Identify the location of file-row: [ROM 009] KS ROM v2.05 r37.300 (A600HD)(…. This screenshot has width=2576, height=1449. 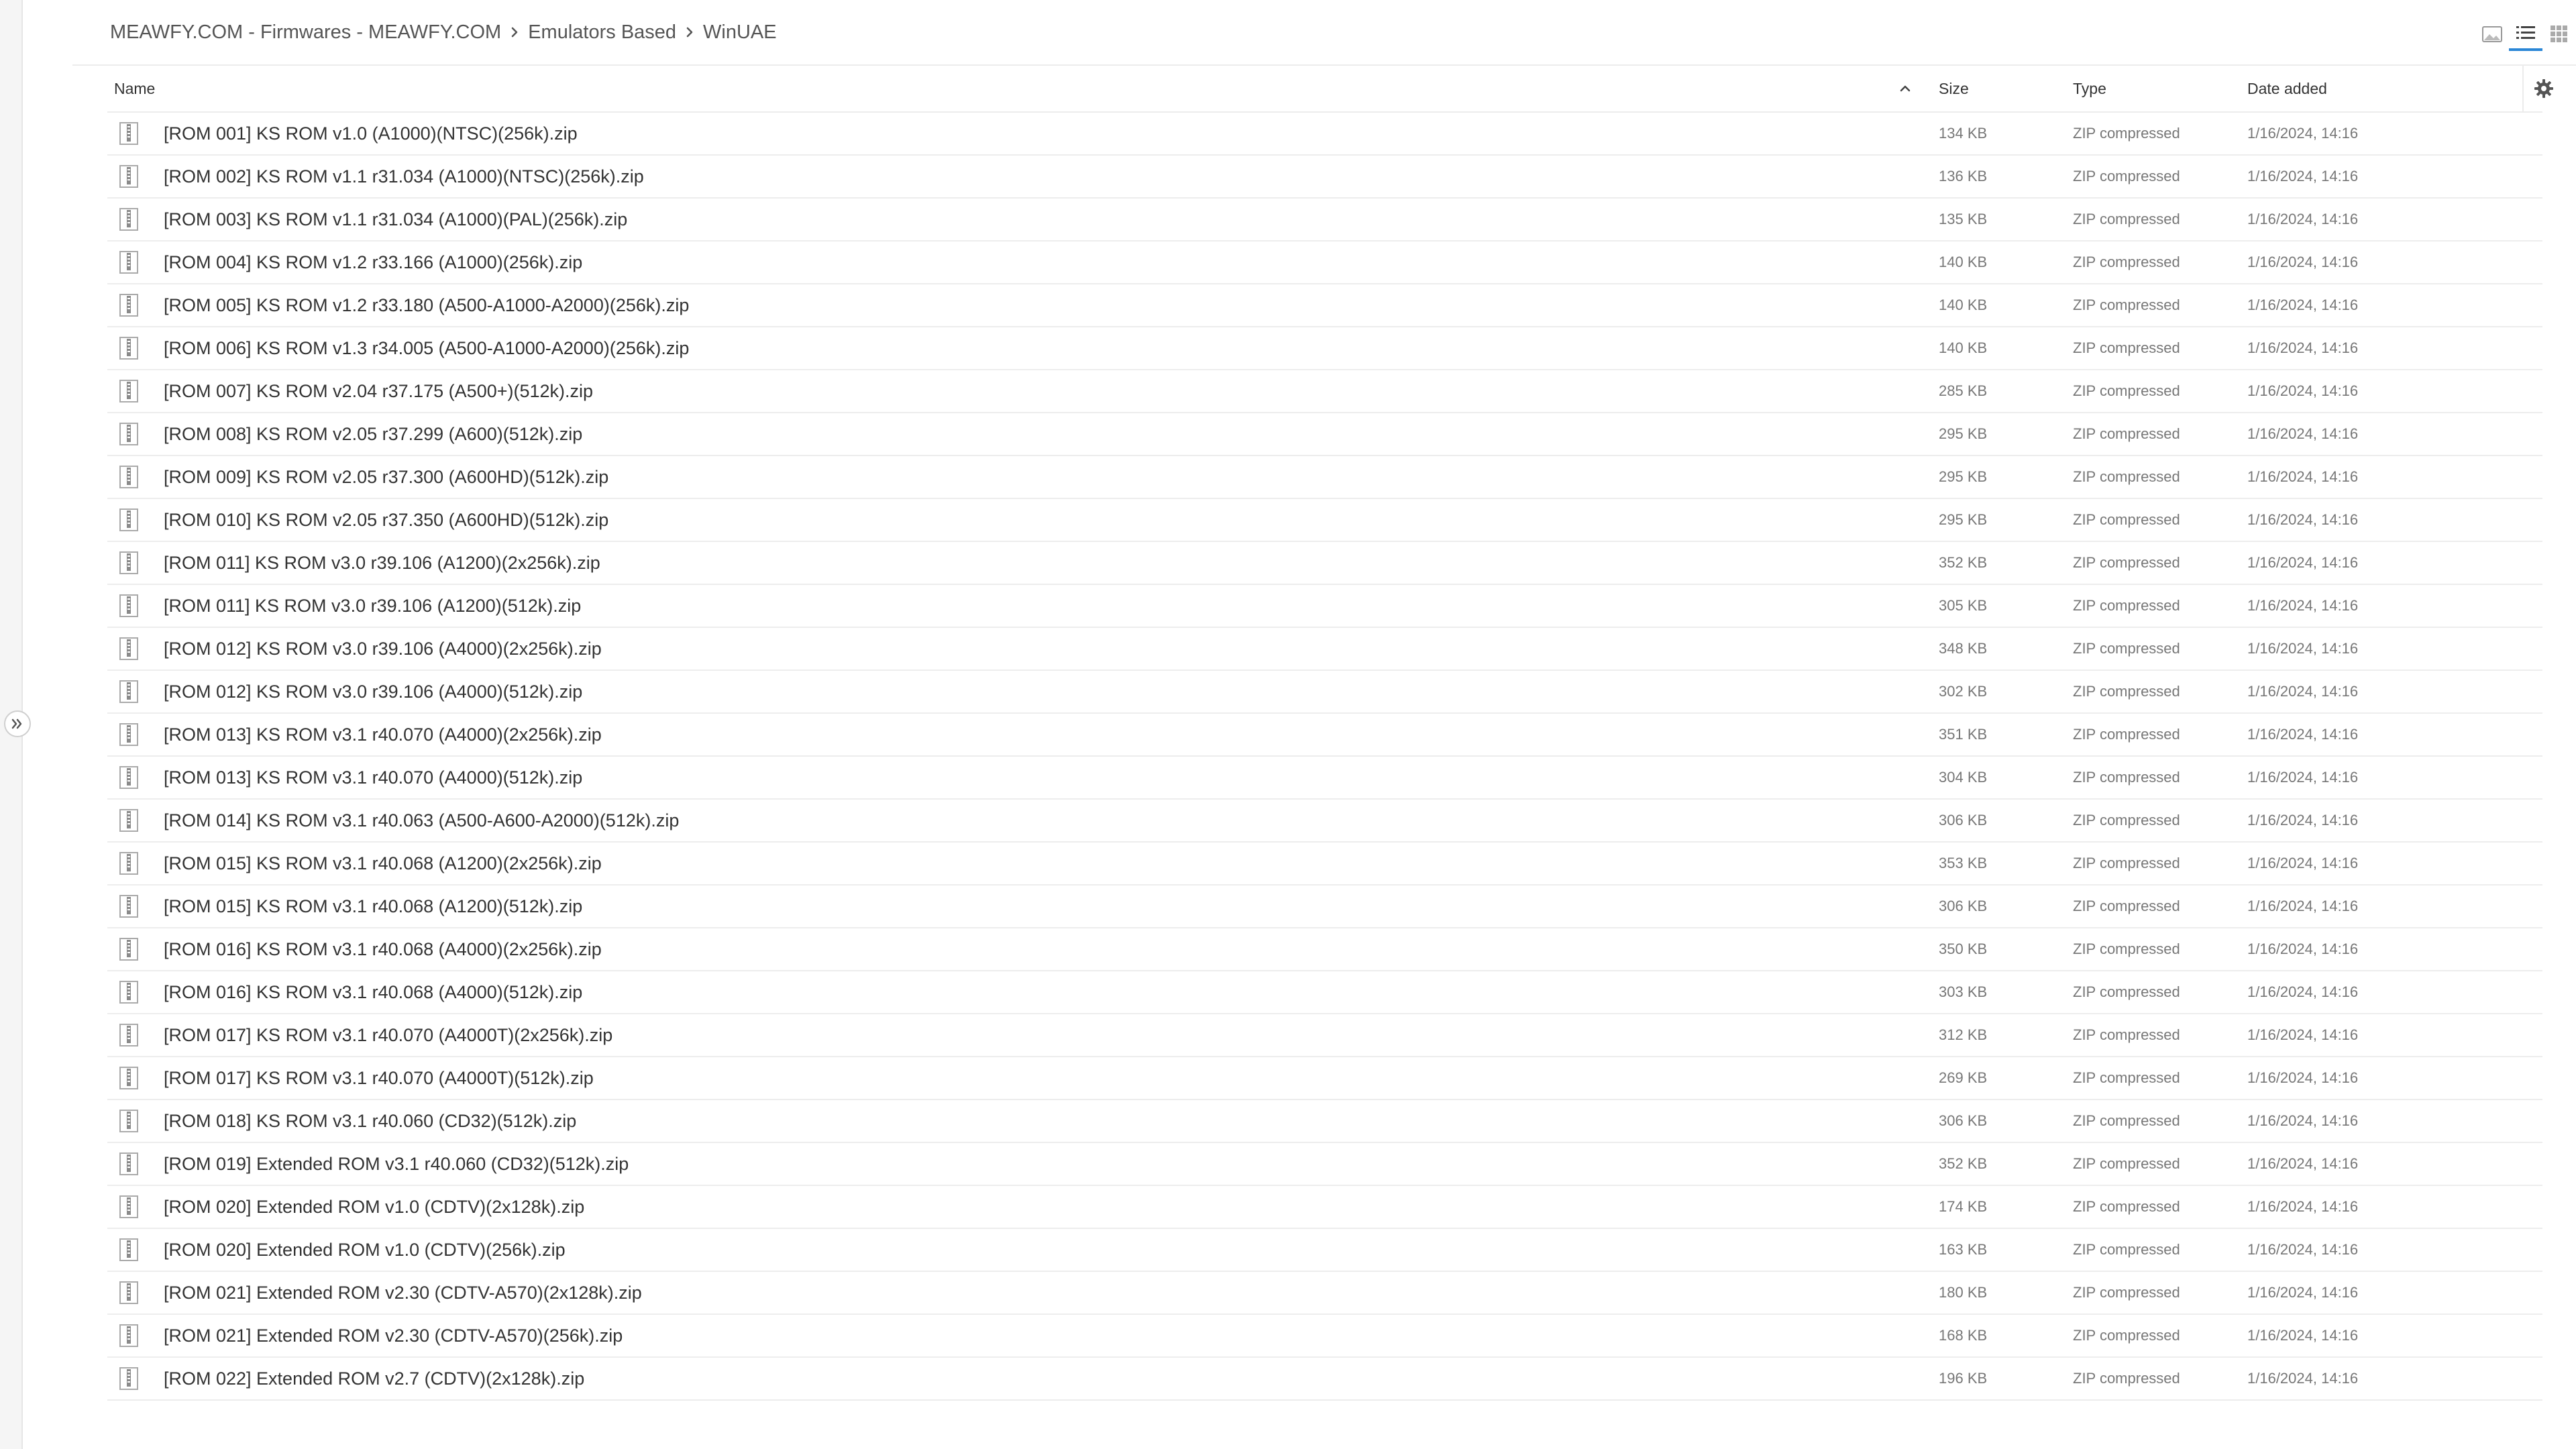
(1324, 477).